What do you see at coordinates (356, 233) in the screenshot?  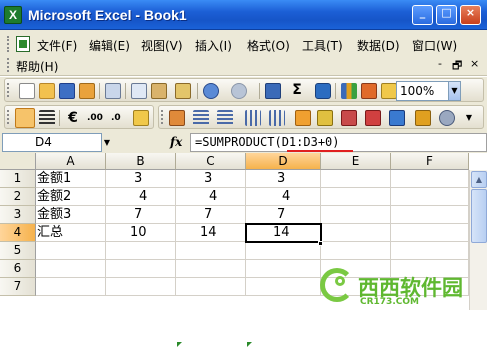 I see `cell-e4` at bounding box center [356, 233].